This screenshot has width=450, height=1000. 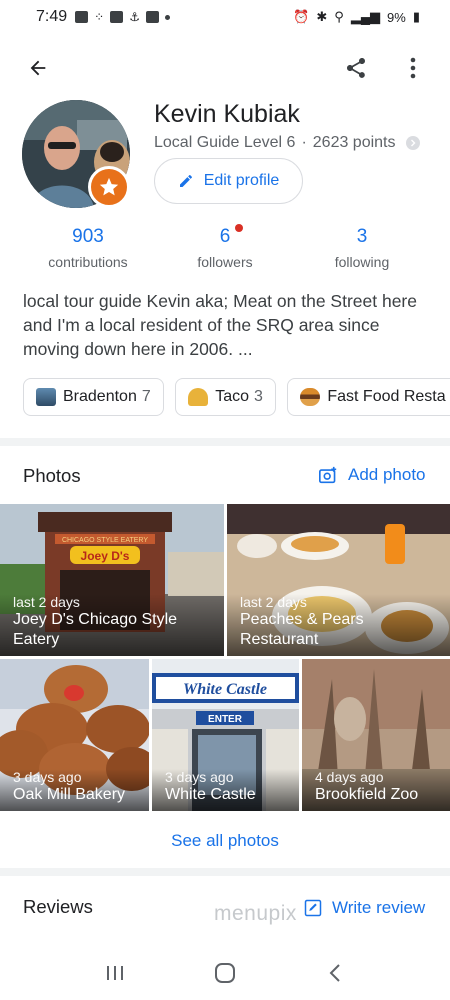 I want to click on guide-level: Local Guide Level 6 · 2623 points, so click(x=287, y=143).